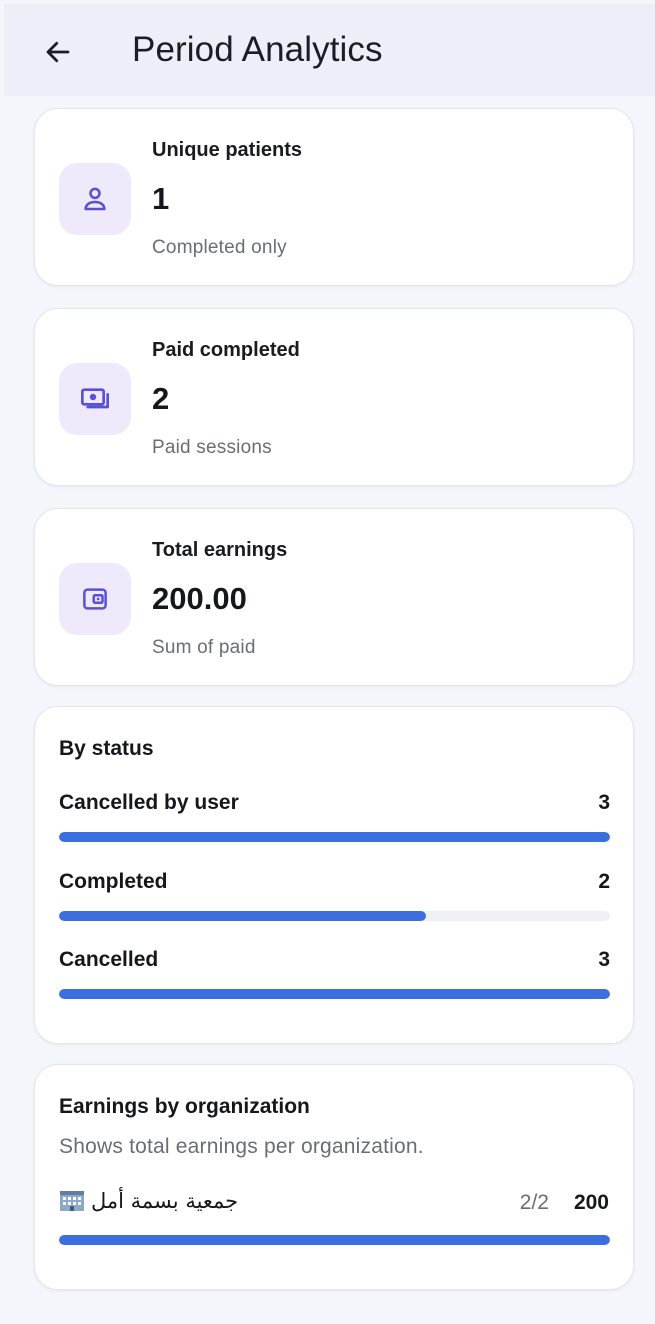 The height and width of the screenshot is (1324, 655). Describe the element at coordinates (184, 1106) in the screenshot. I see `section-title: Earnings by organization` at that location.